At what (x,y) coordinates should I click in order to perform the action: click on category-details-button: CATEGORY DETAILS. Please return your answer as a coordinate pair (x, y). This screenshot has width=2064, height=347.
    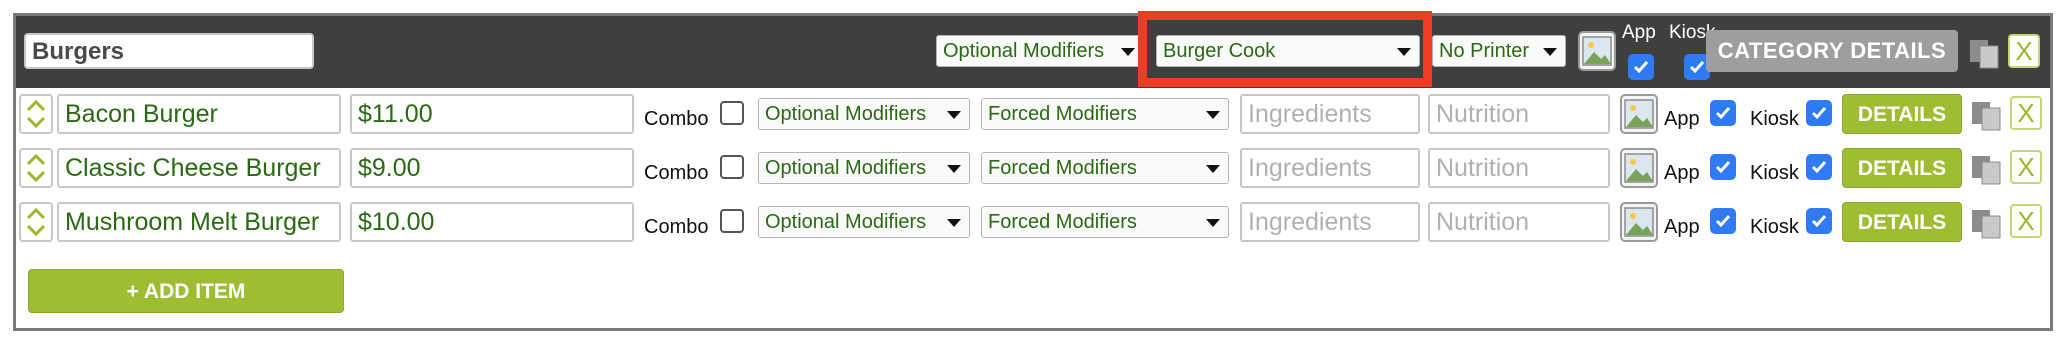
    Looking at the image, I should click on (1832, 51).